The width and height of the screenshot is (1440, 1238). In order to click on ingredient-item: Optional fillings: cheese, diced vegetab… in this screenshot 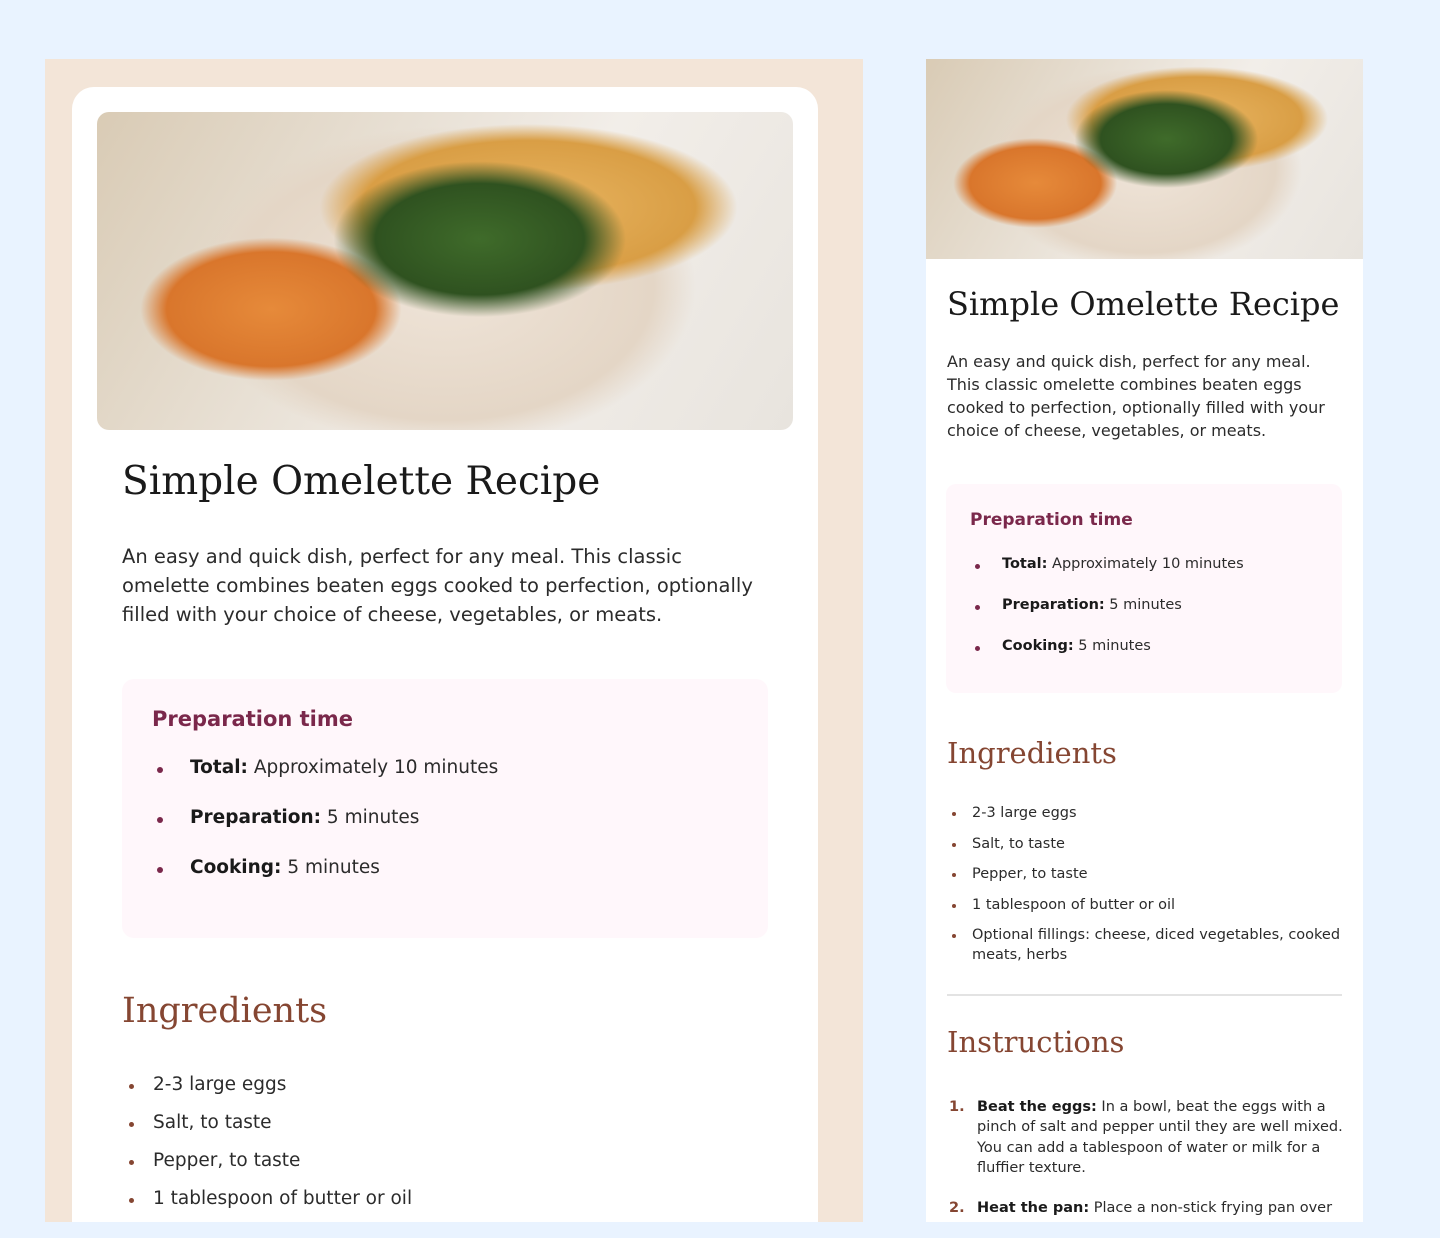, I will do `click(1147, 945)`.